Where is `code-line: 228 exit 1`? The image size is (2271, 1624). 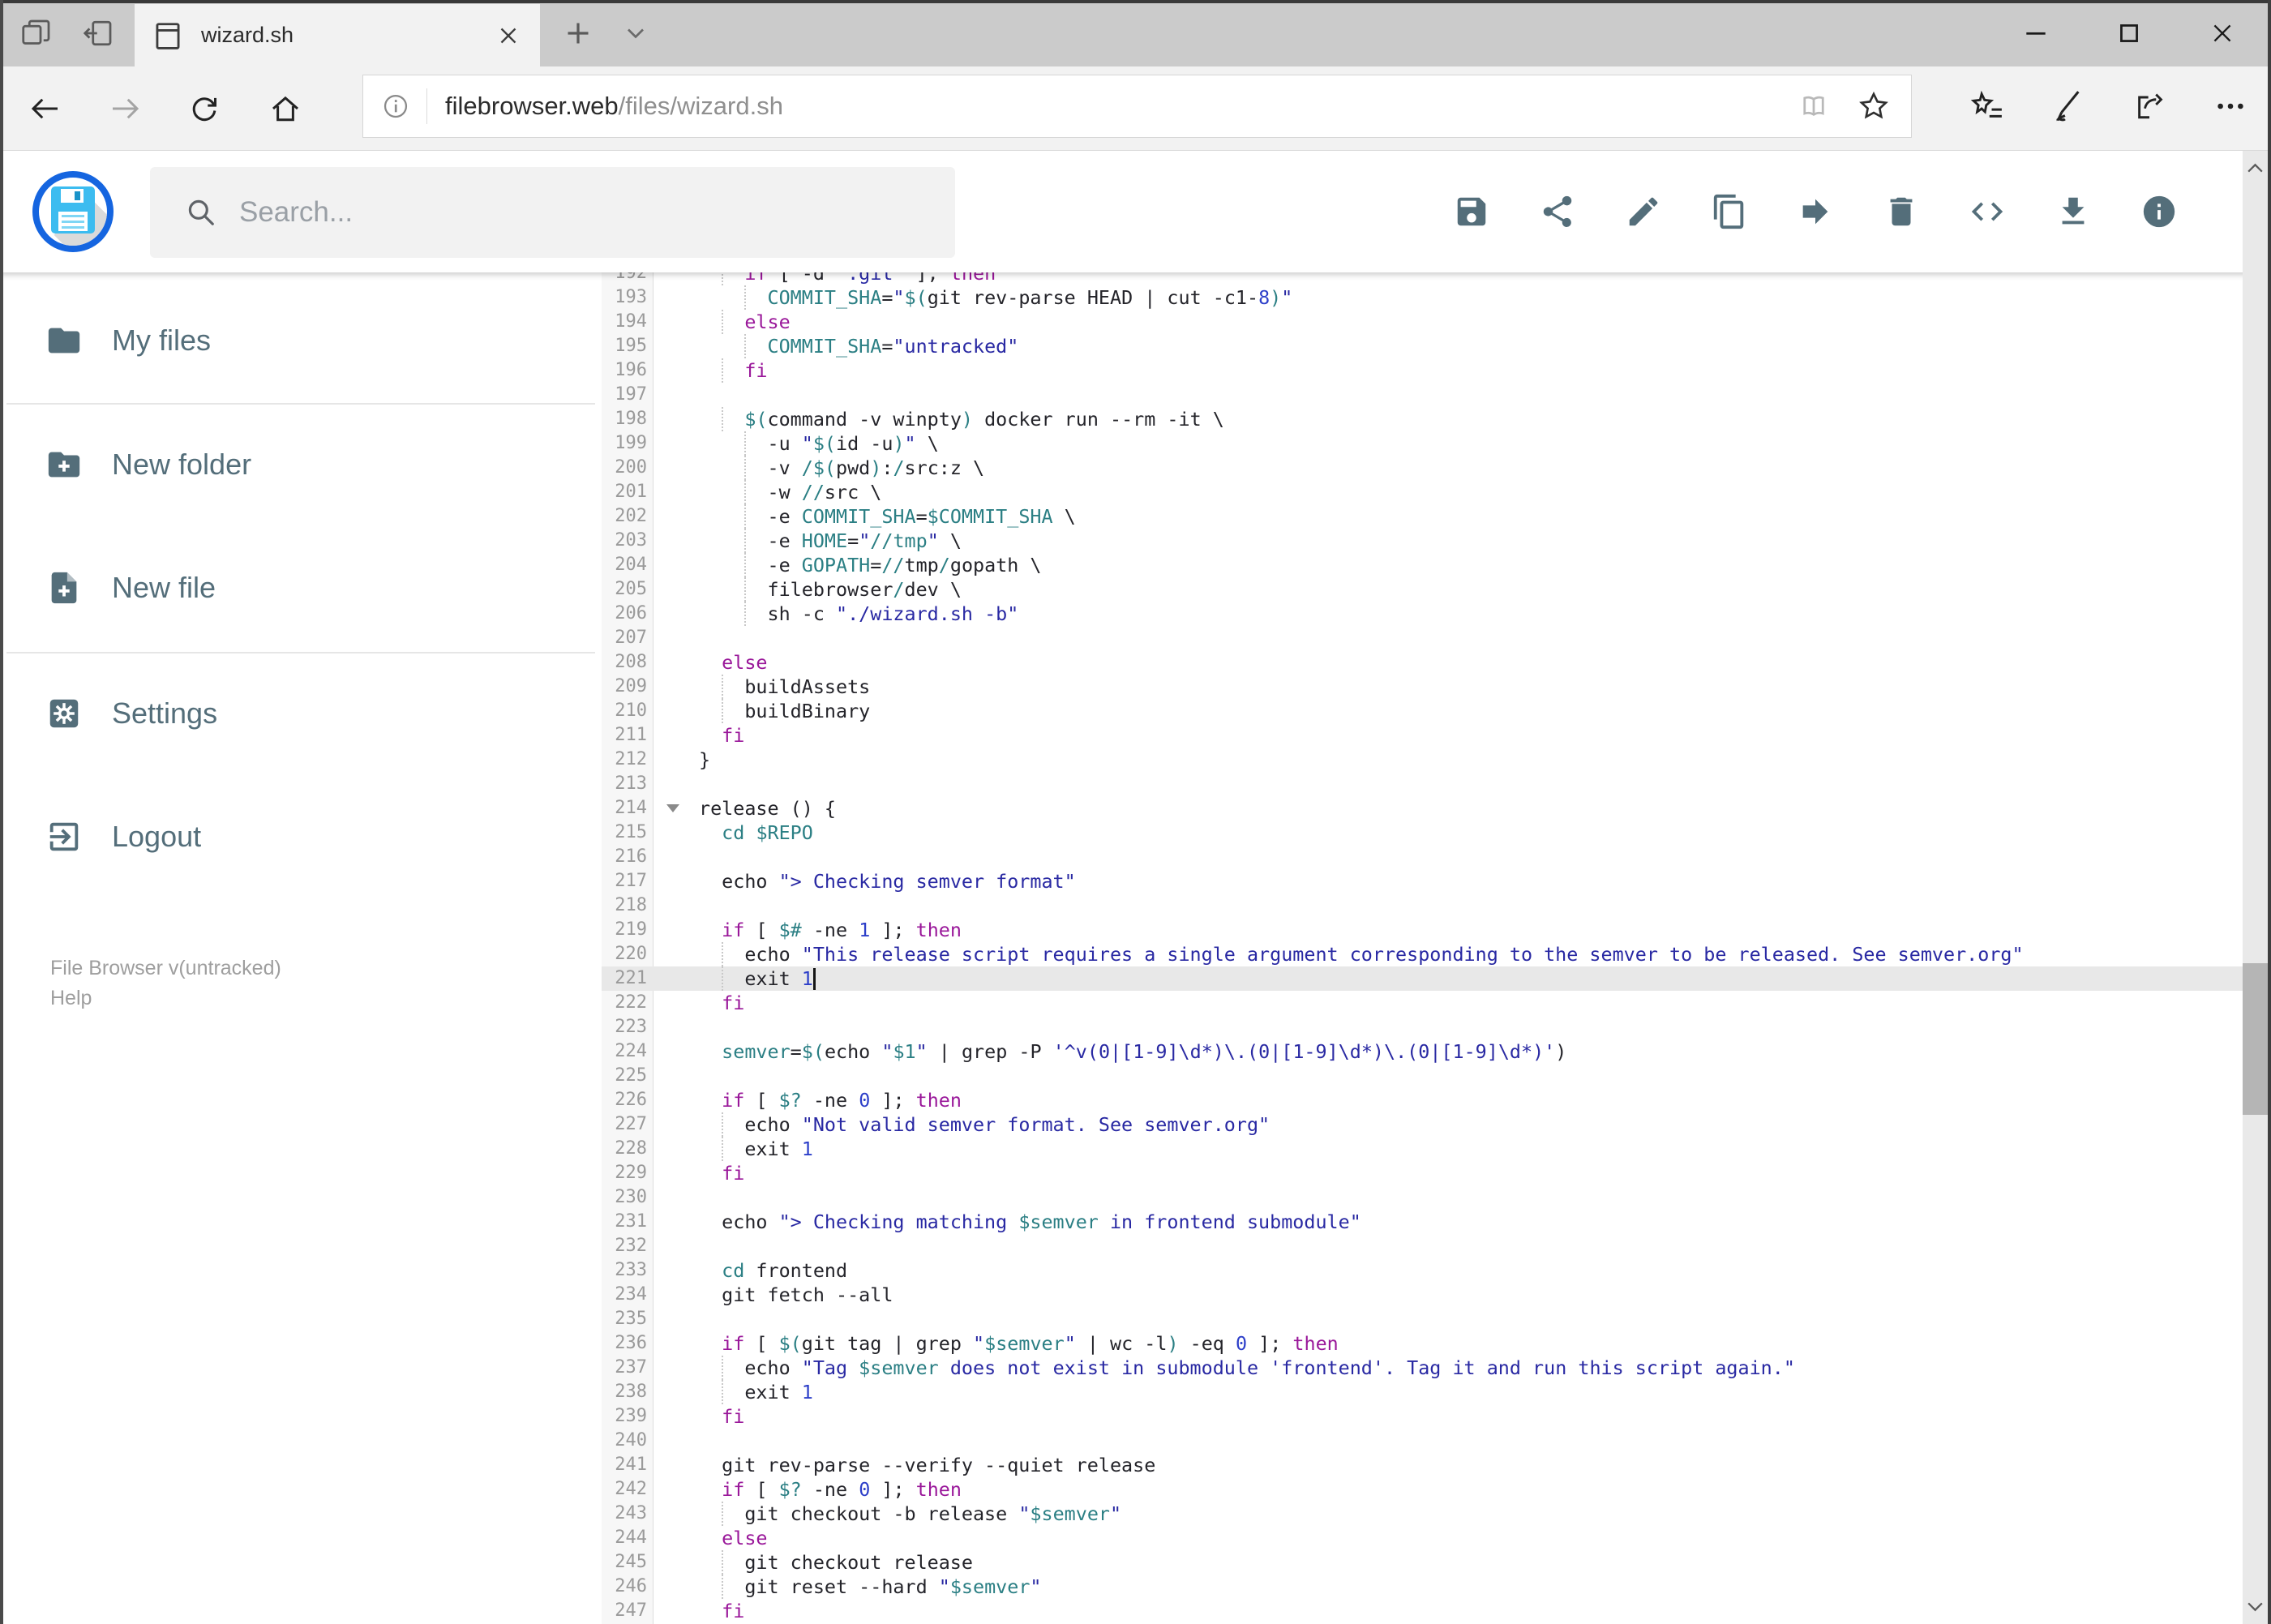
code-line: 228 exit 1 is located at coordinates (1424, 1149).